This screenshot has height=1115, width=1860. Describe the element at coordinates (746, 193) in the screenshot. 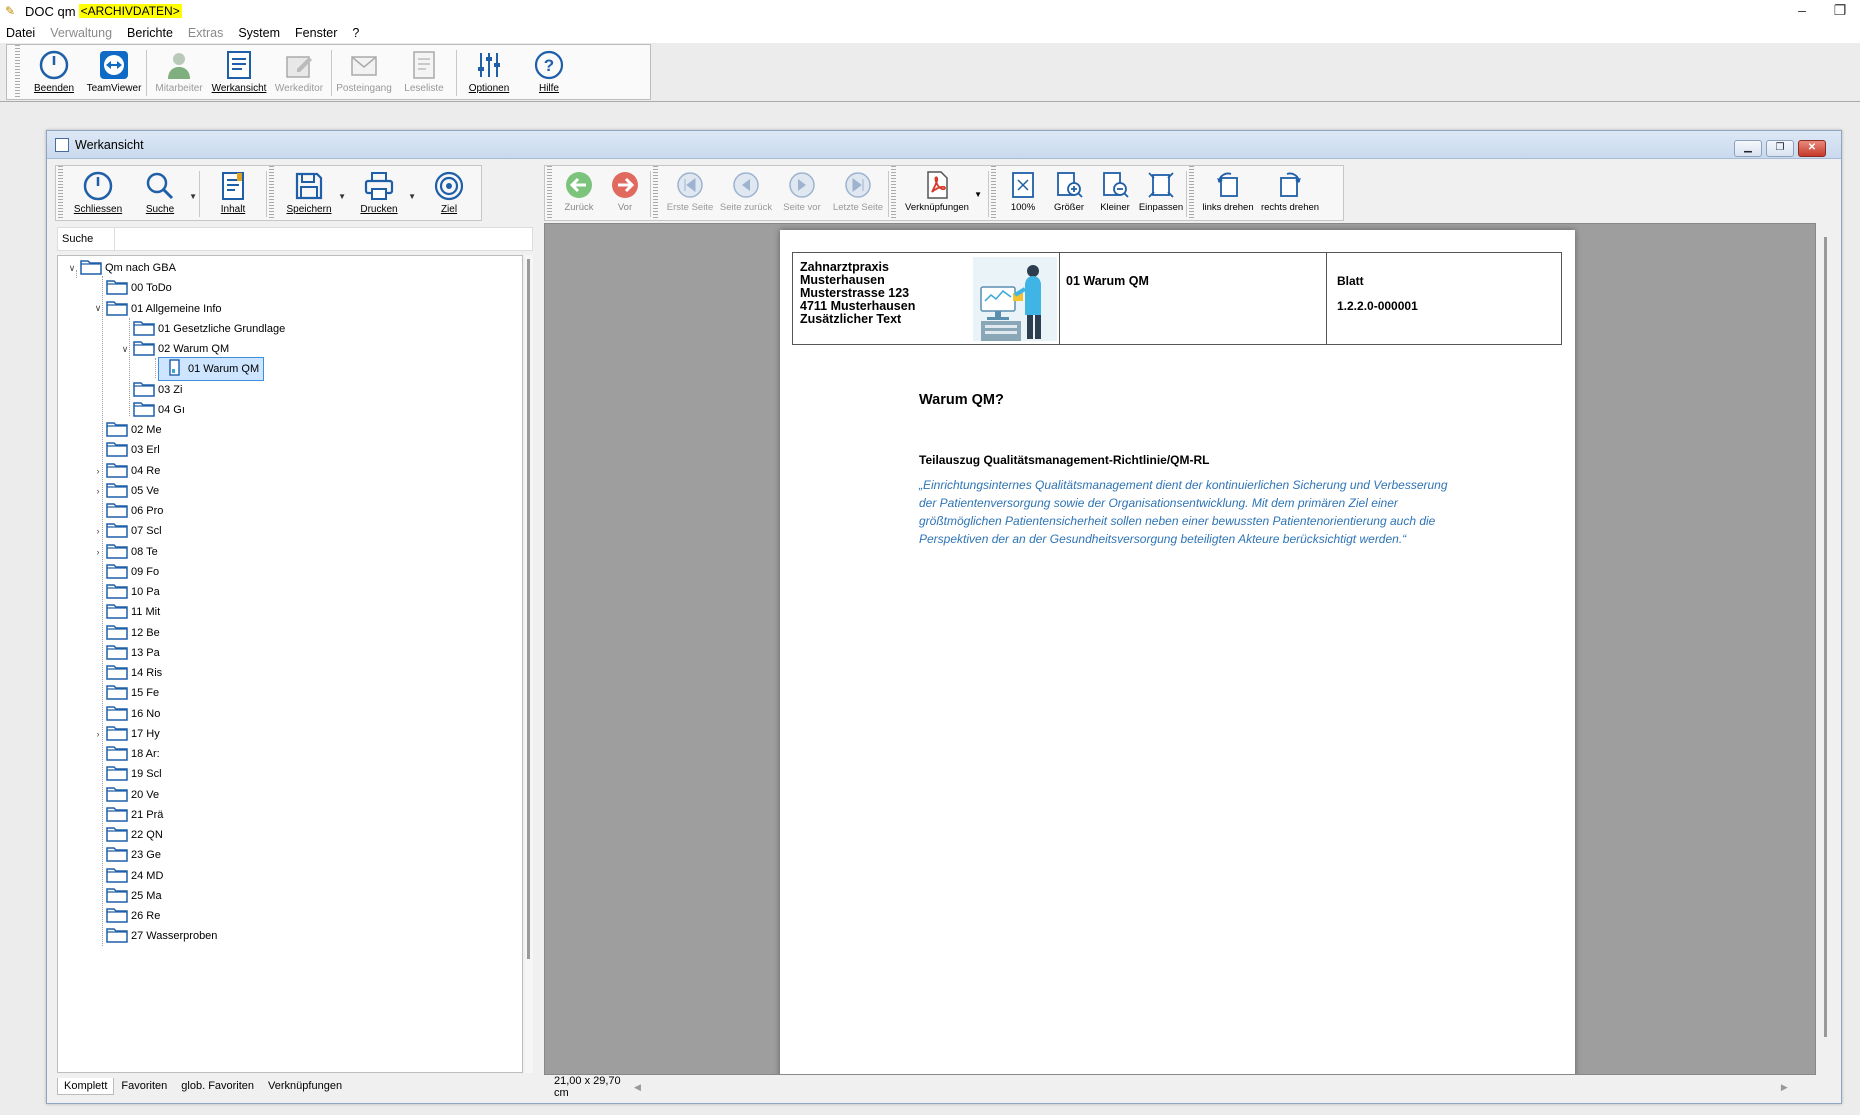

I see `seite-zurueck-button: Seite zurück` at that location.